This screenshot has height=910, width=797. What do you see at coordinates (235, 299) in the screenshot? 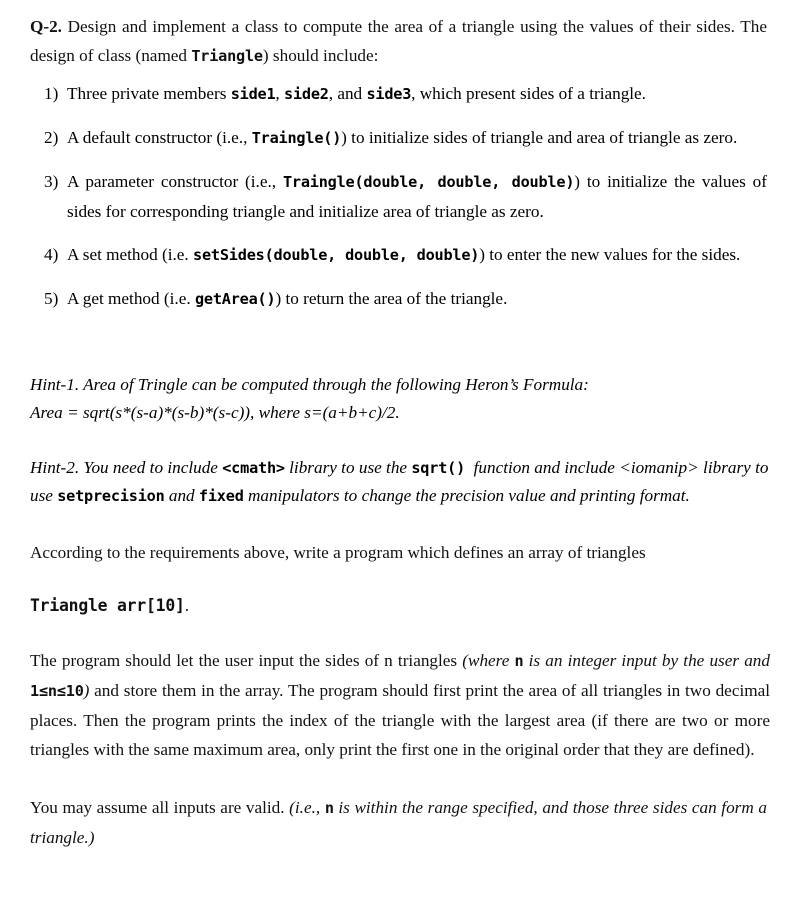
I see `inline-code-getarea: getArea()` at bounding box center [235, 299].